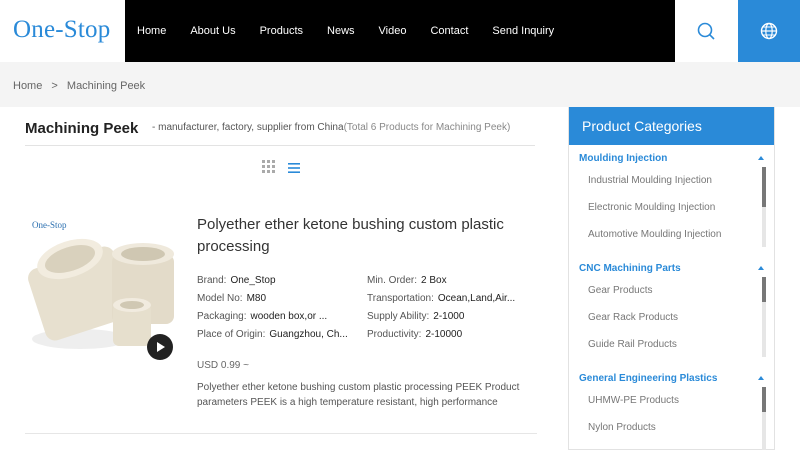 The height and width of the screenshot is (450, 800). Describe the element at coordinates (82, 128) in the screenshot. I see `page-title: Machining Peek` at that location.